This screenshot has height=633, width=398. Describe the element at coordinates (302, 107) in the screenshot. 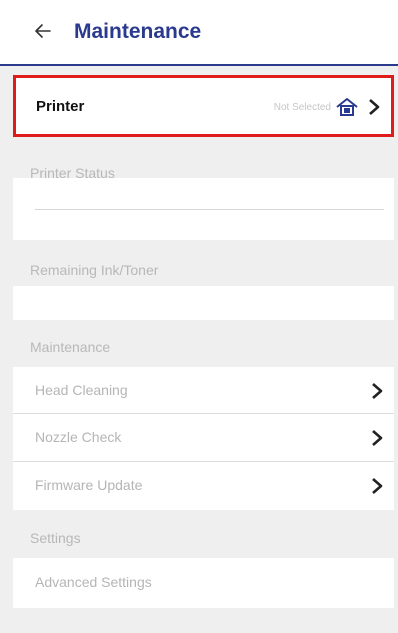

I see `printer-value: Not Selected` at that location.